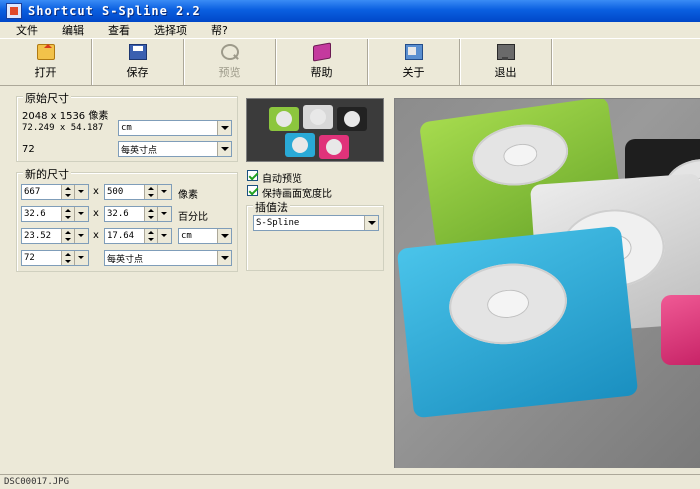 The width and height of the screenshot is (700, 489). I want to click on auto-preview-checkbox, so click(252, 175).